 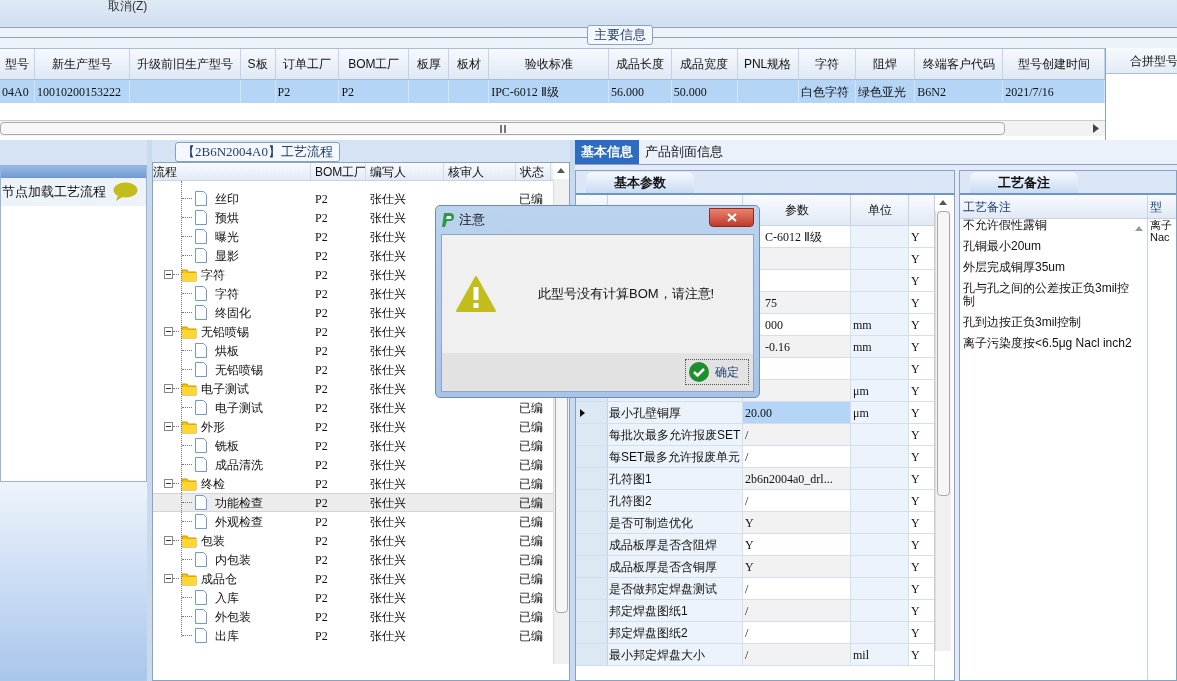 I want to click on param-row: 最小邦定焊盘大小 / mil Y, so click(x=755, y=655).